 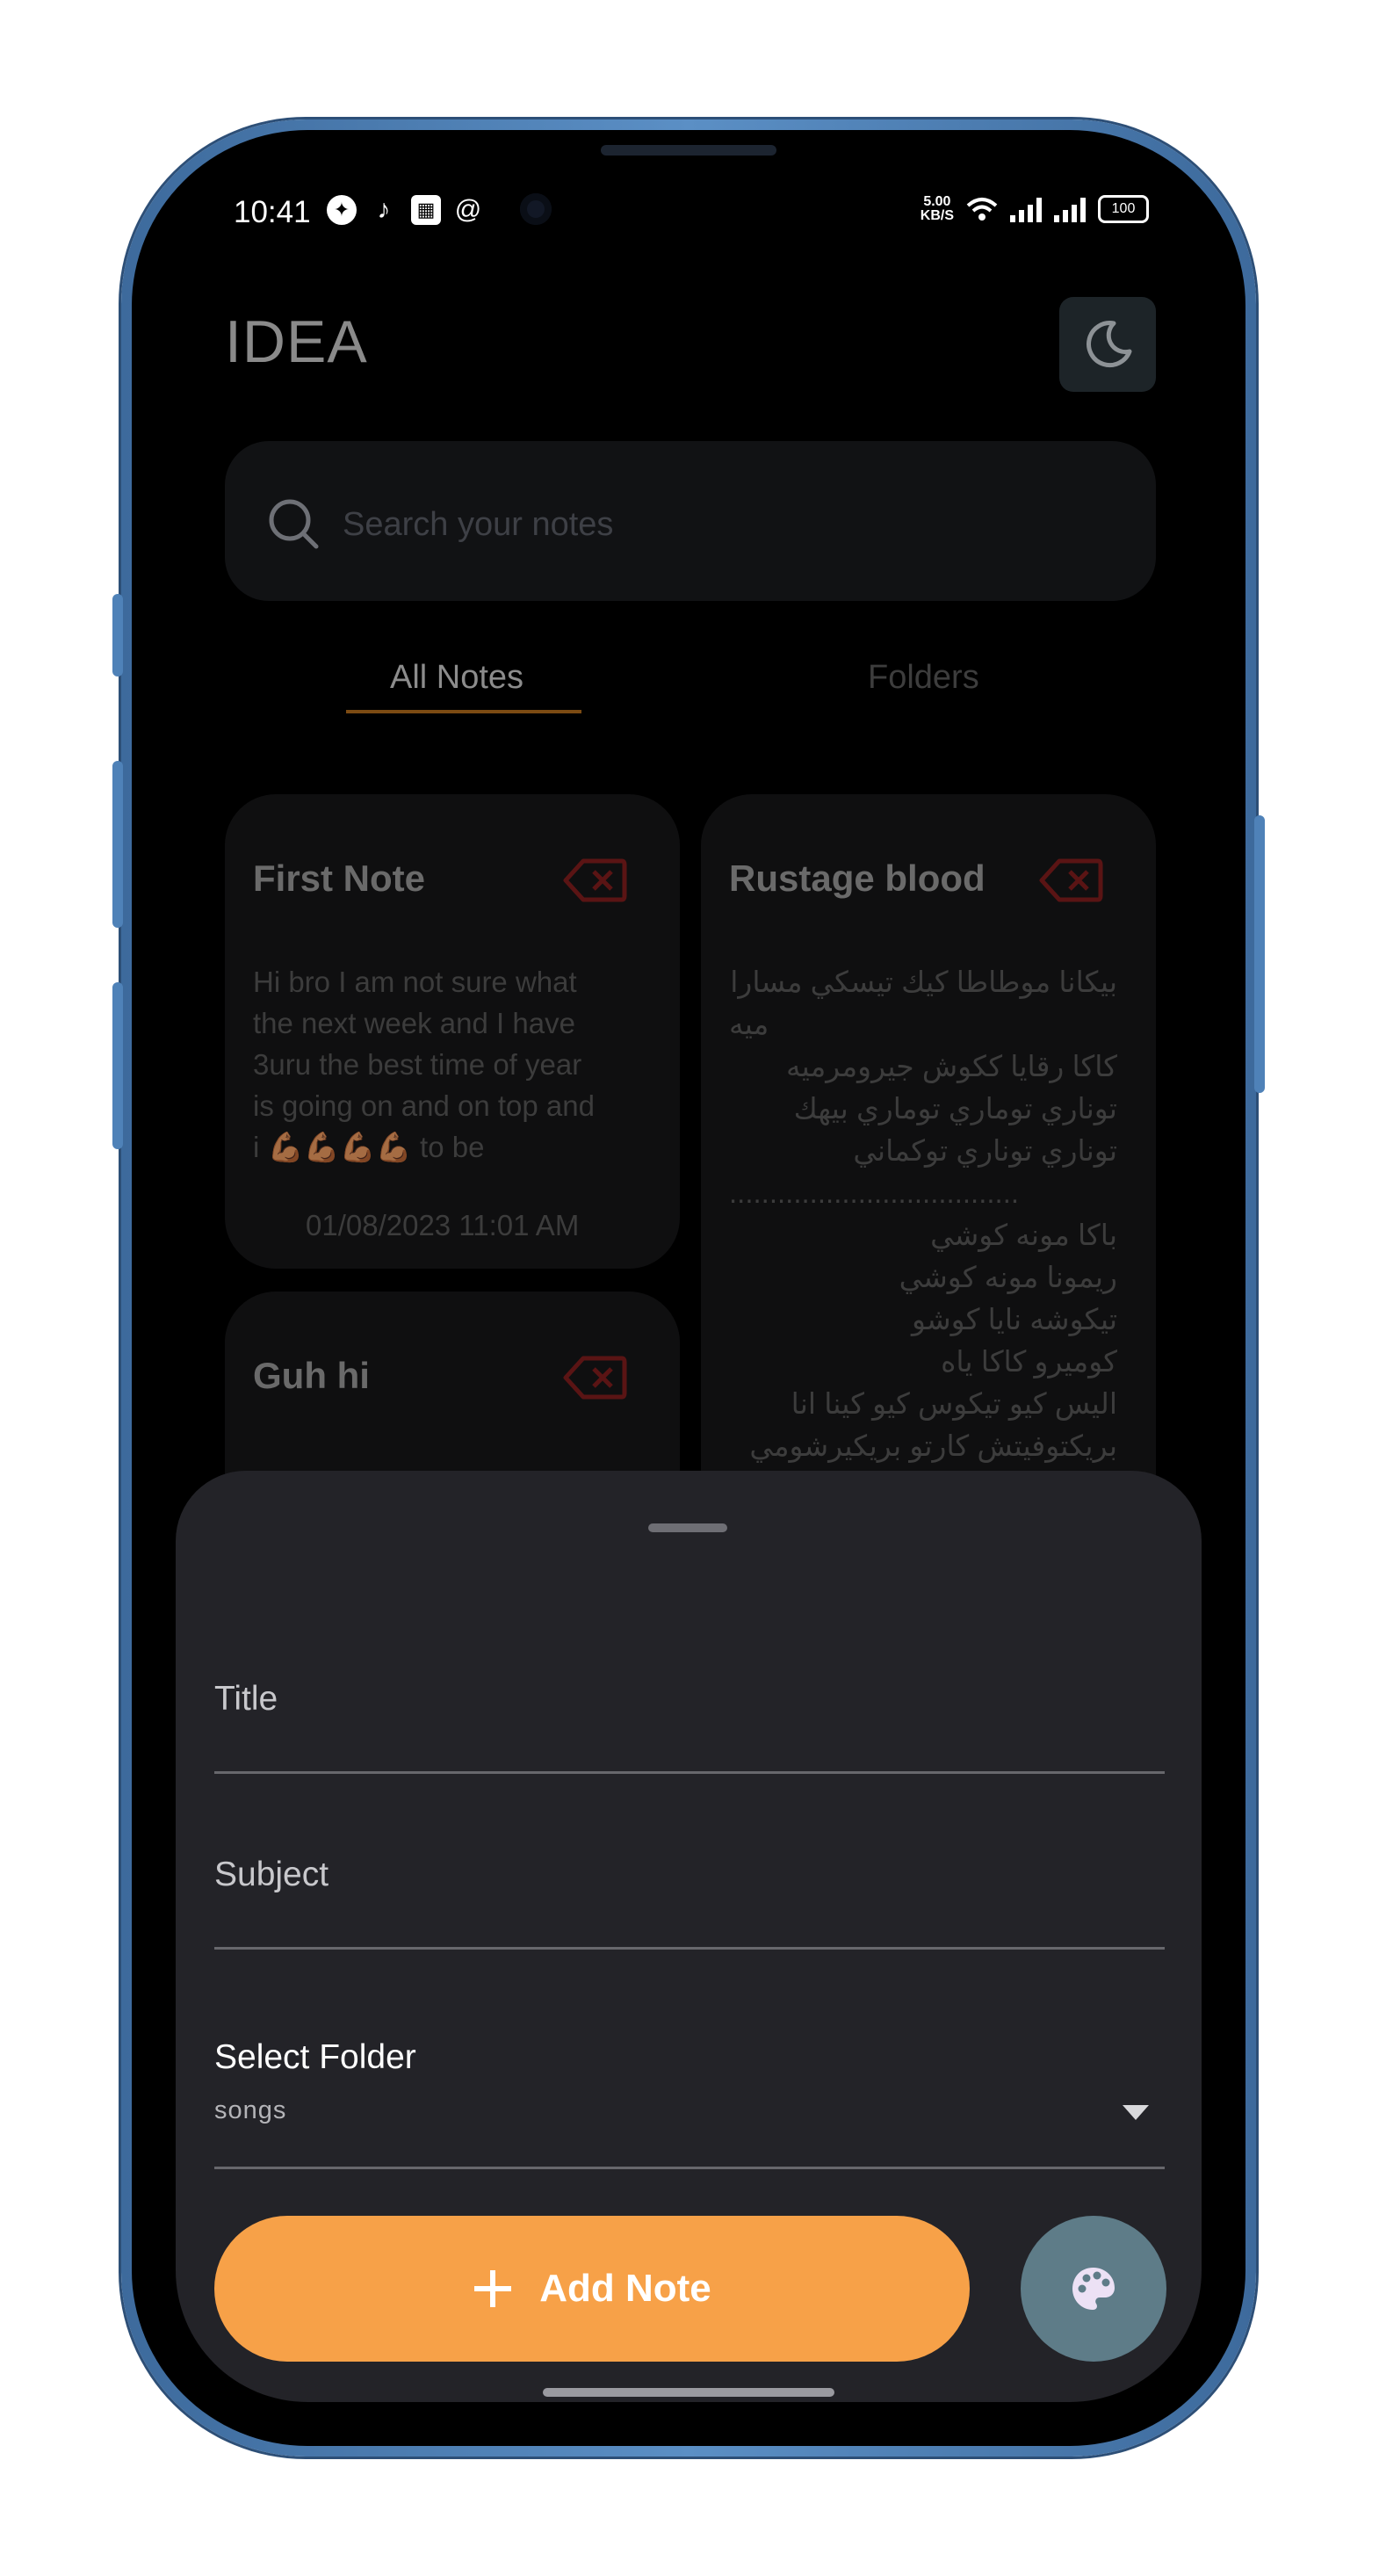 What do you see at coordinates (690, 521) in the screenshot?
I see `search-bar: Search your notes` at bounding box center [690, 521].